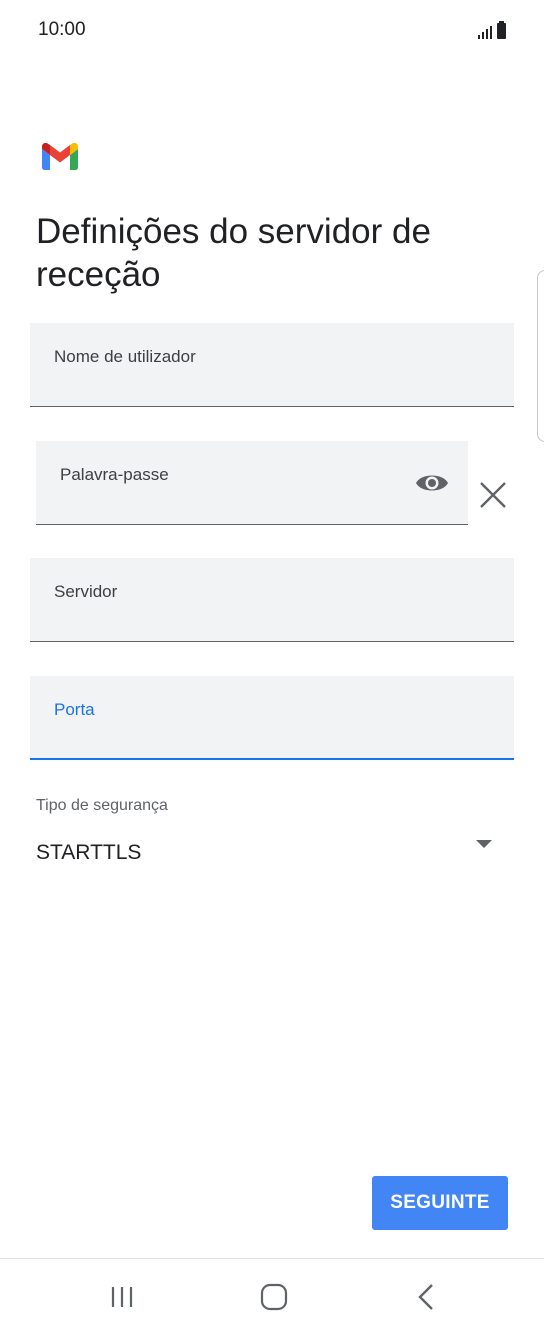  I want to click on security-type-dropdown: STARTTLS, so click(271, 854).